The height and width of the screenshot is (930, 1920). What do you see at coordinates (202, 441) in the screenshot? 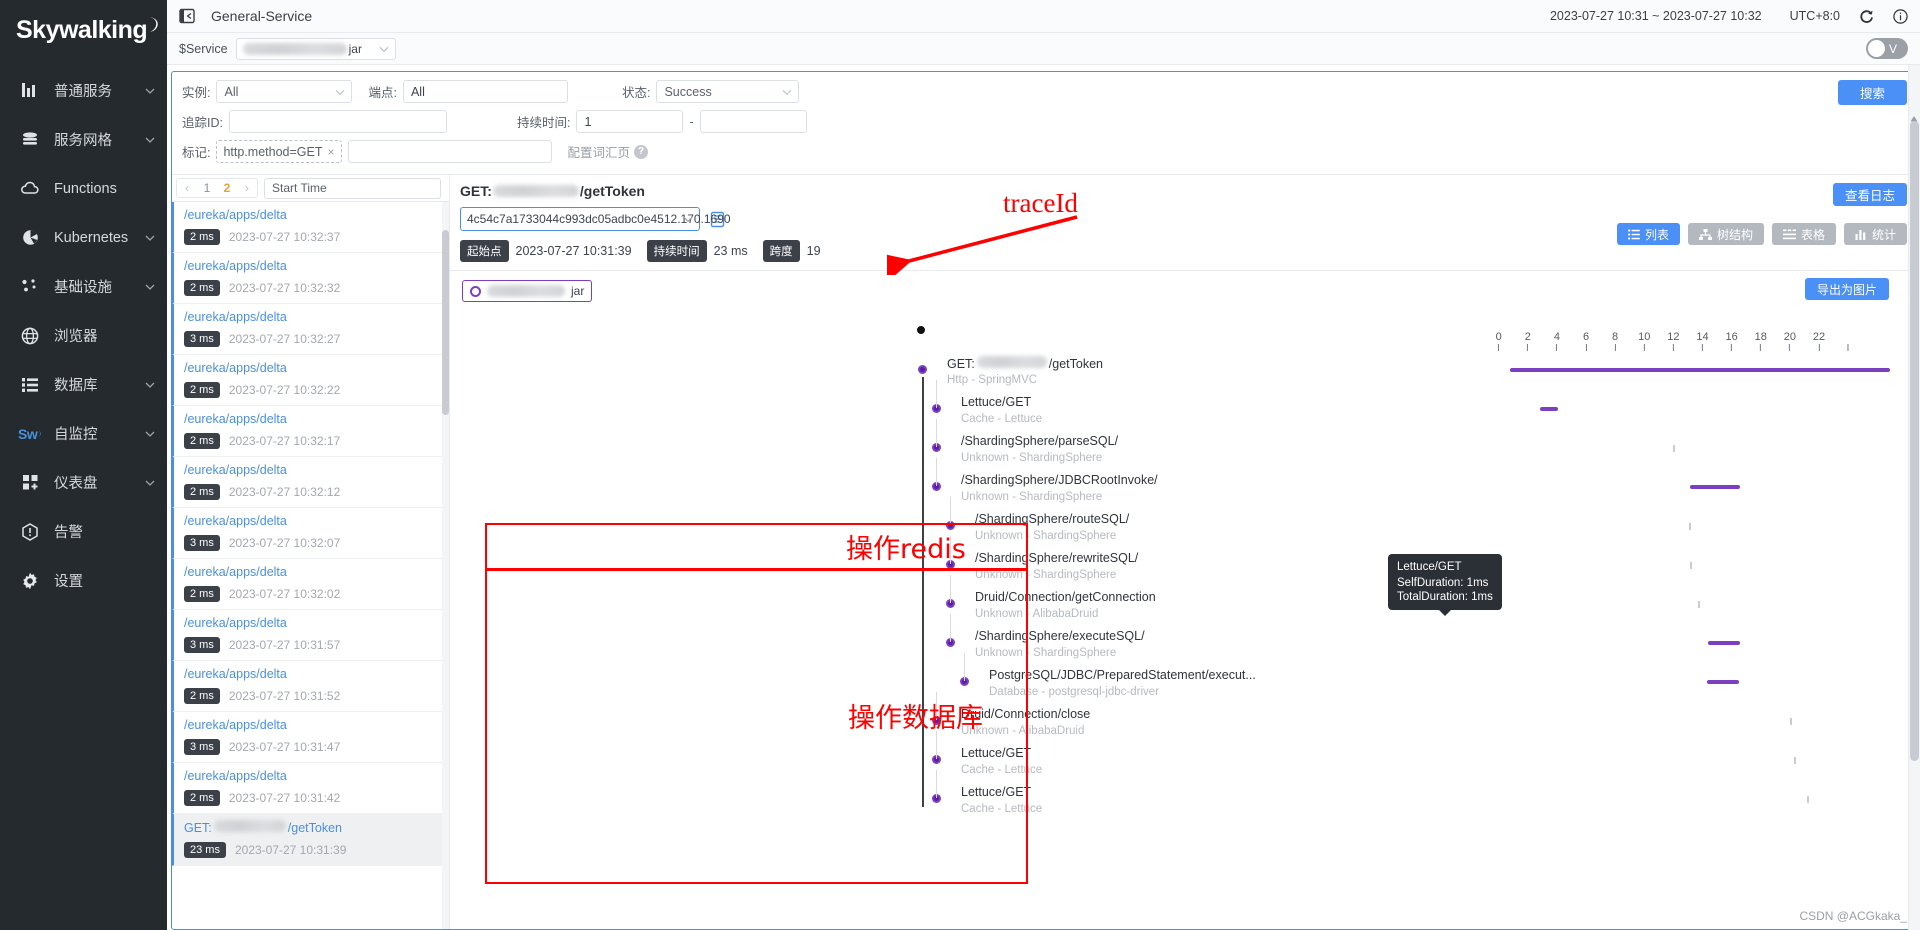
I see `trace-duration-badge: 2 ms` at bounding box center [202, 441].